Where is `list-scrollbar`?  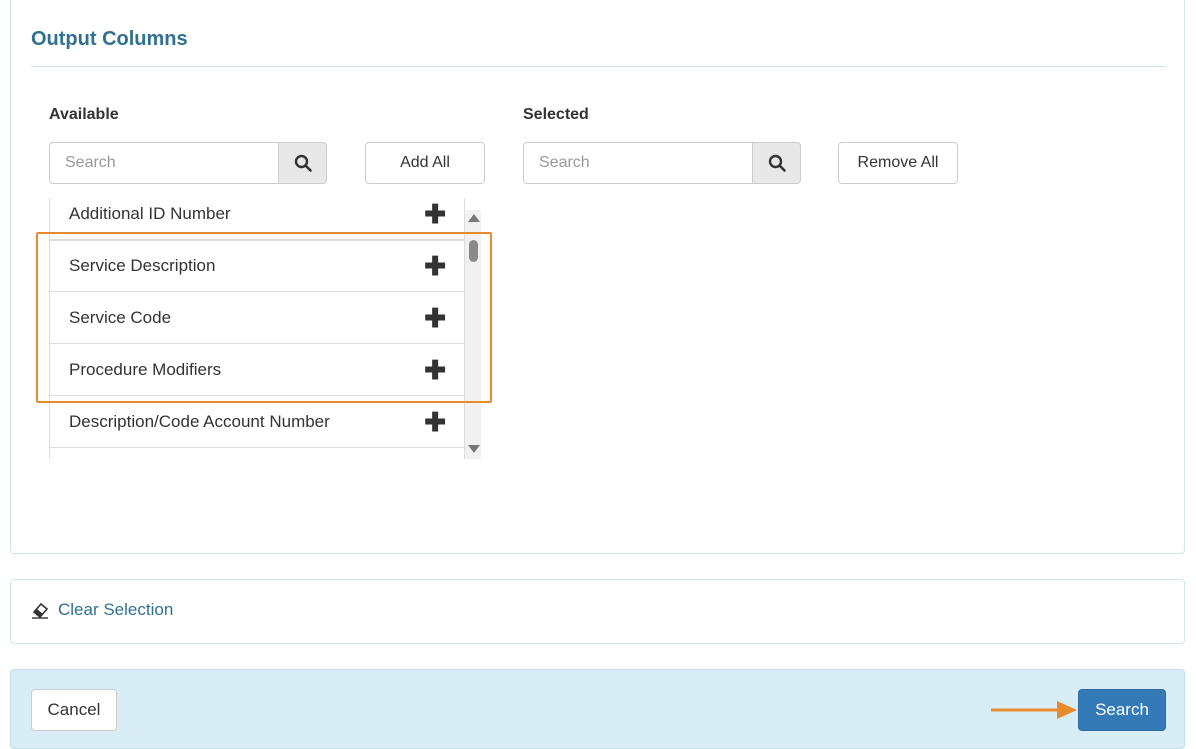 list-scrollbar is located at coordinates (473, 334).